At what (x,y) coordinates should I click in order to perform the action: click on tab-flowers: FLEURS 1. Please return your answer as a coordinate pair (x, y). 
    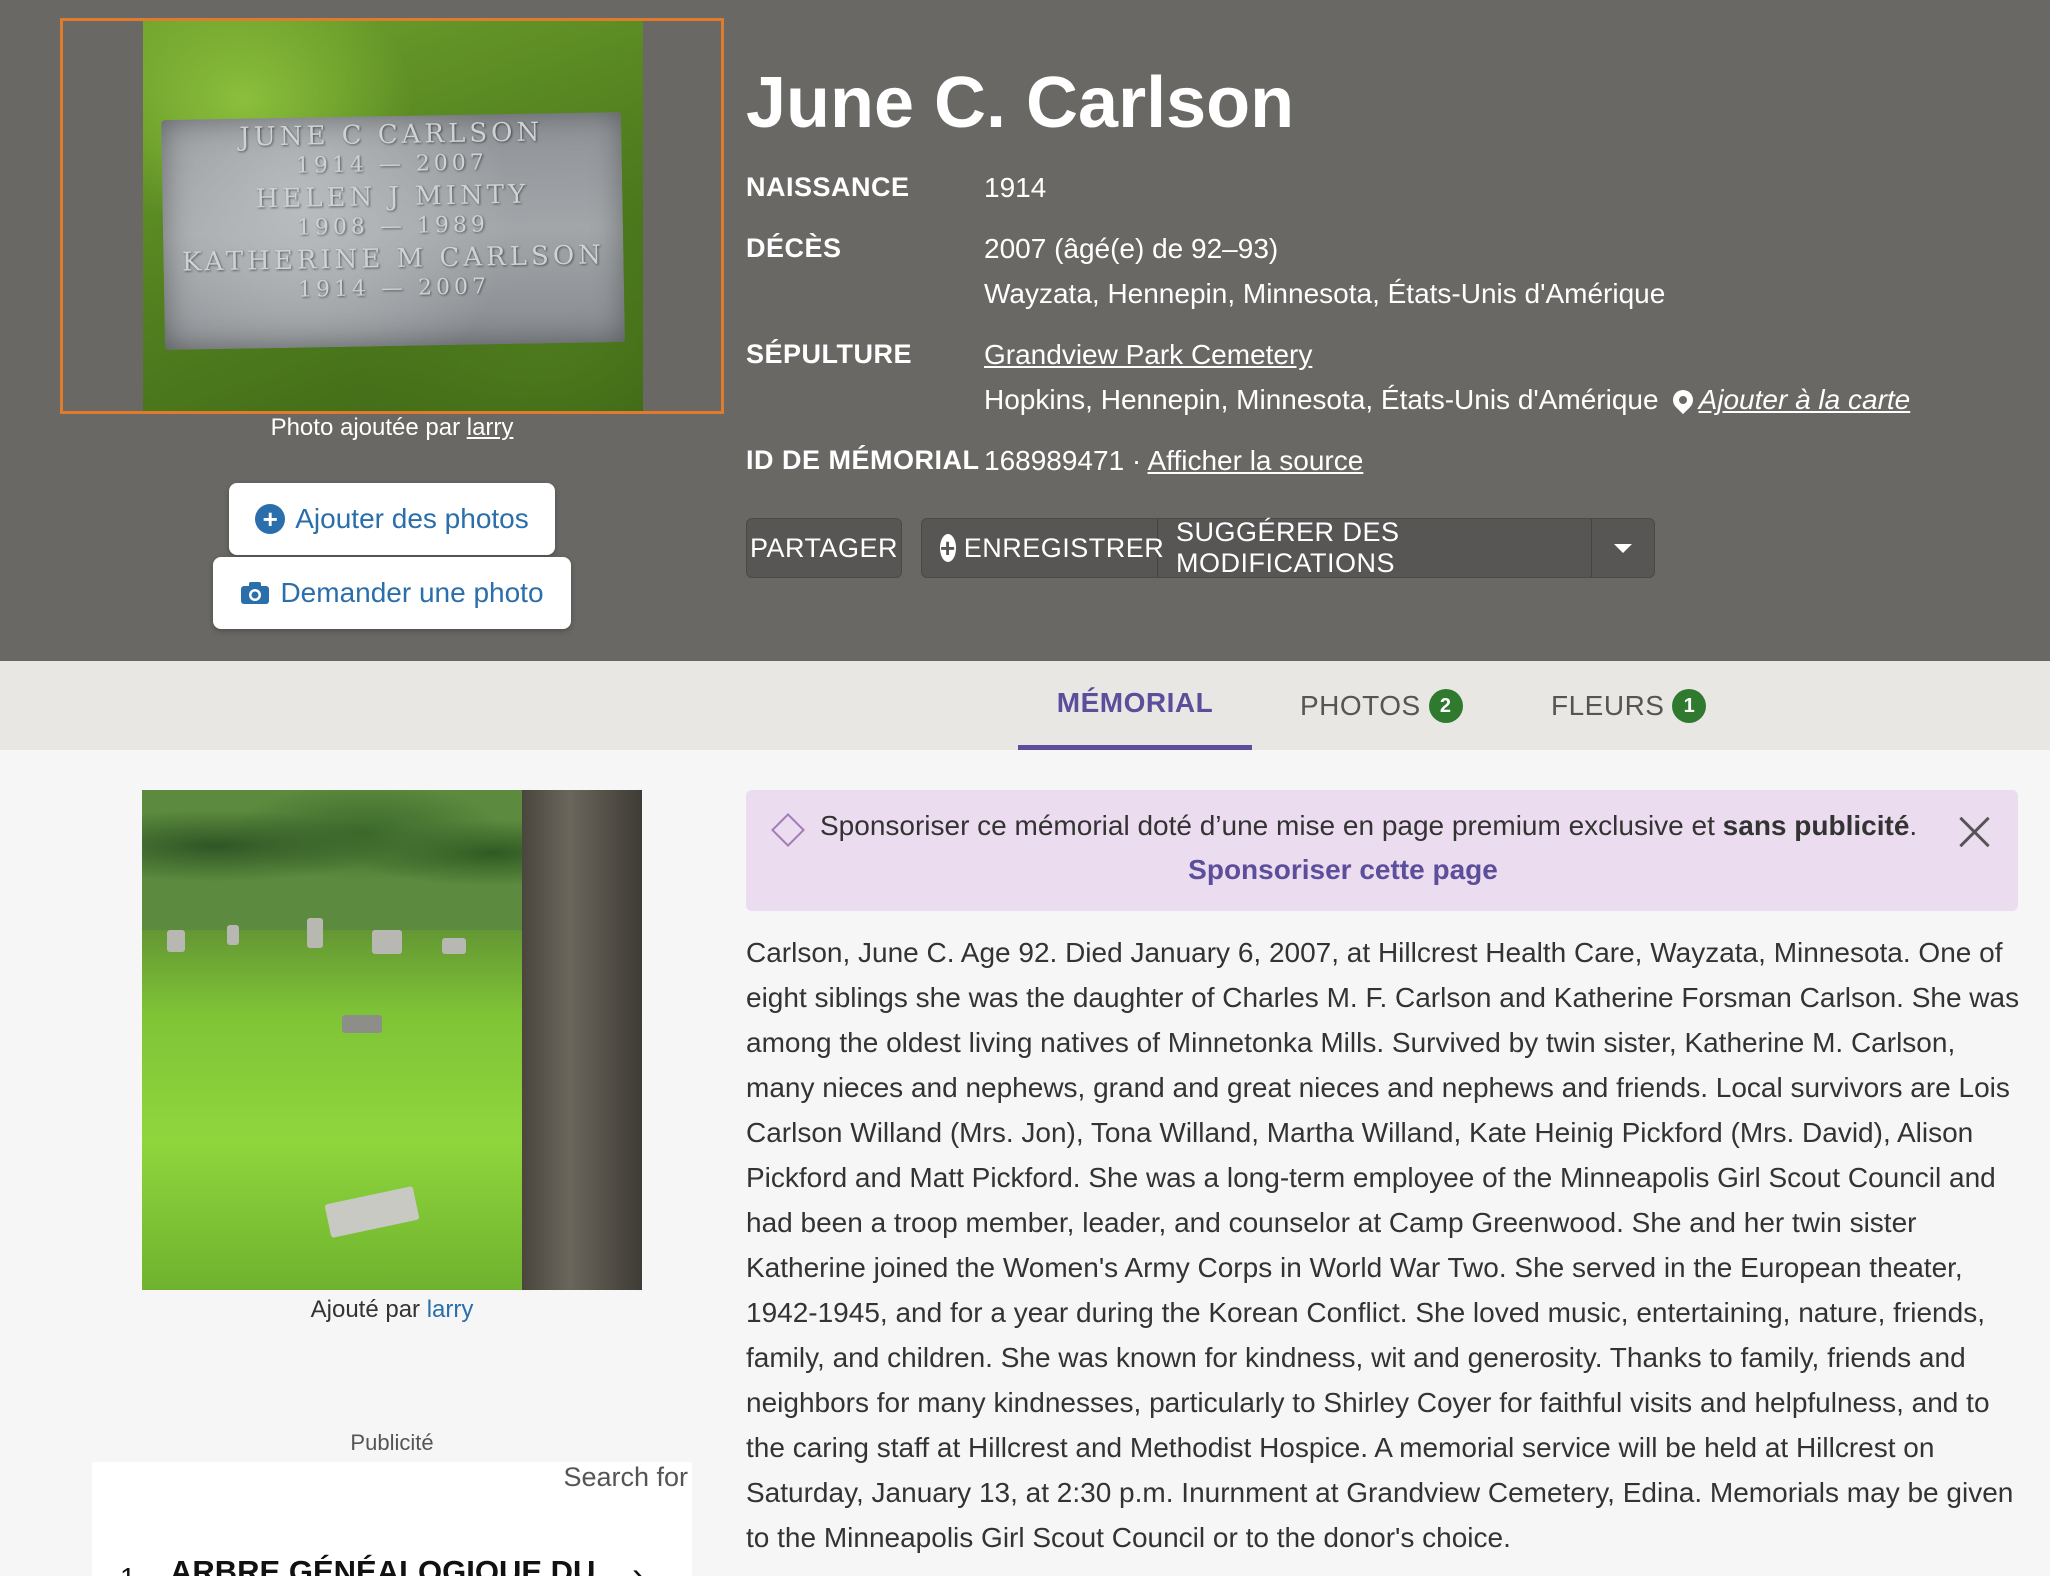
    Looking at the image, I should click on (1629, 705).